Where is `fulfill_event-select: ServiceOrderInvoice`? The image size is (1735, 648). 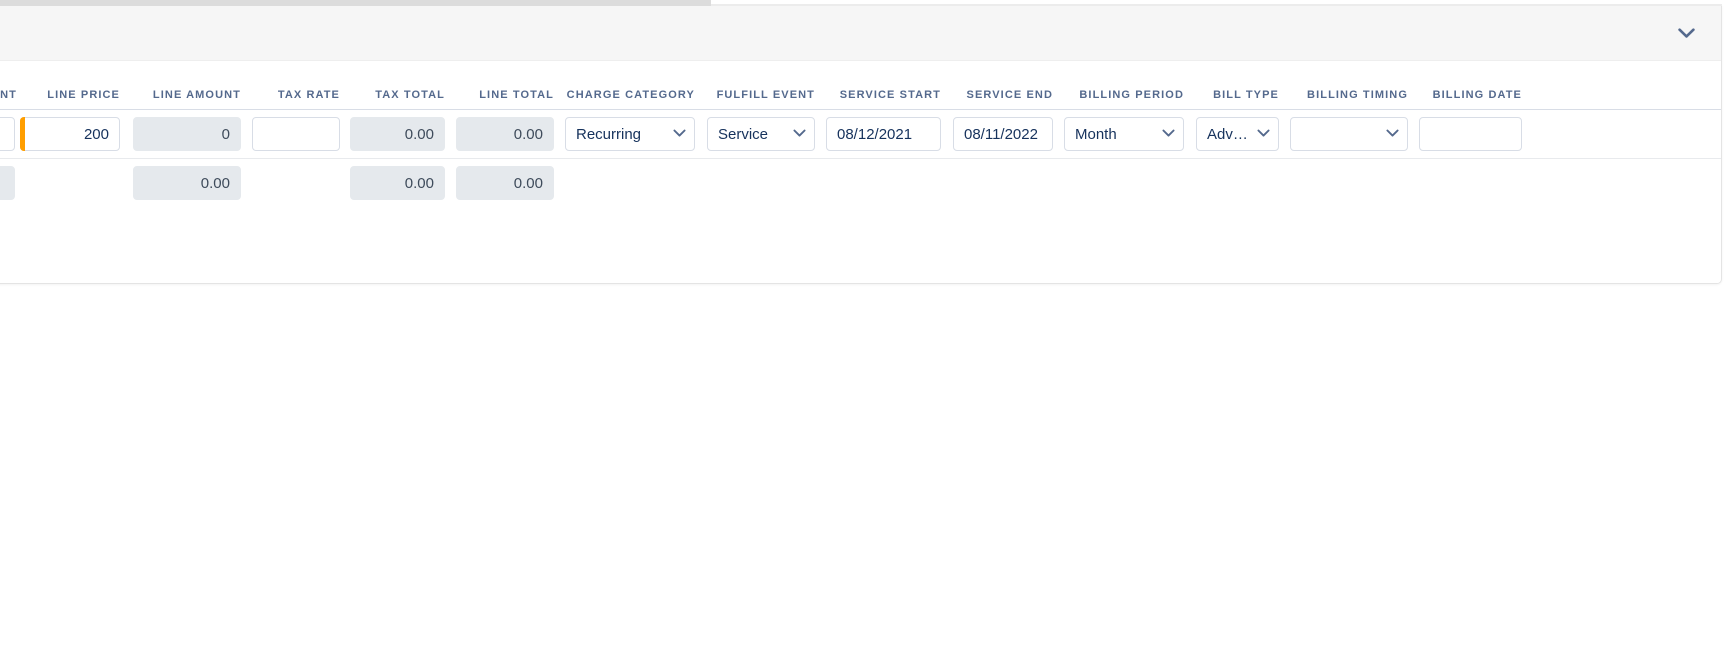
fulfill_event-select: ServiceOrderInvoice is located at coordinates (761, 134).